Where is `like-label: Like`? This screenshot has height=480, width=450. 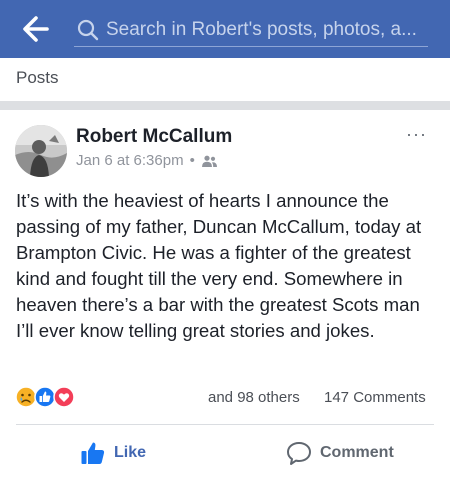 like-label: Like is located at coordinates (130, 452).